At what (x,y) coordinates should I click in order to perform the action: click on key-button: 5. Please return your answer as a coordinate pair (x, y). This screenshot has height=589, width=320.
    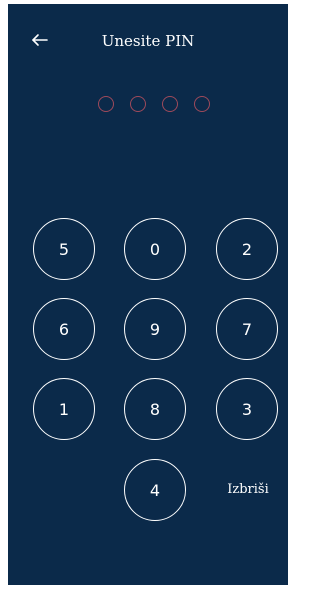
    Looking at the image, I should click on (64, 249).